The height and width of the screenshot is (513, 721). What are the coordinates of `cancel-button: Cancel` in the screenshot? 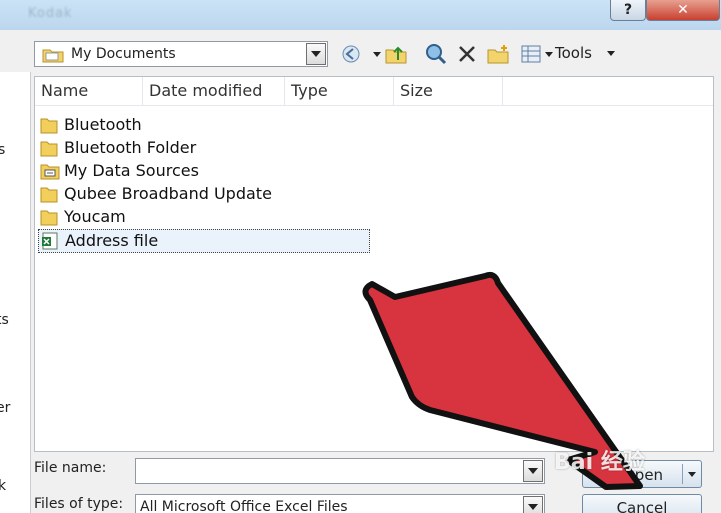 It's located at (642, 503).